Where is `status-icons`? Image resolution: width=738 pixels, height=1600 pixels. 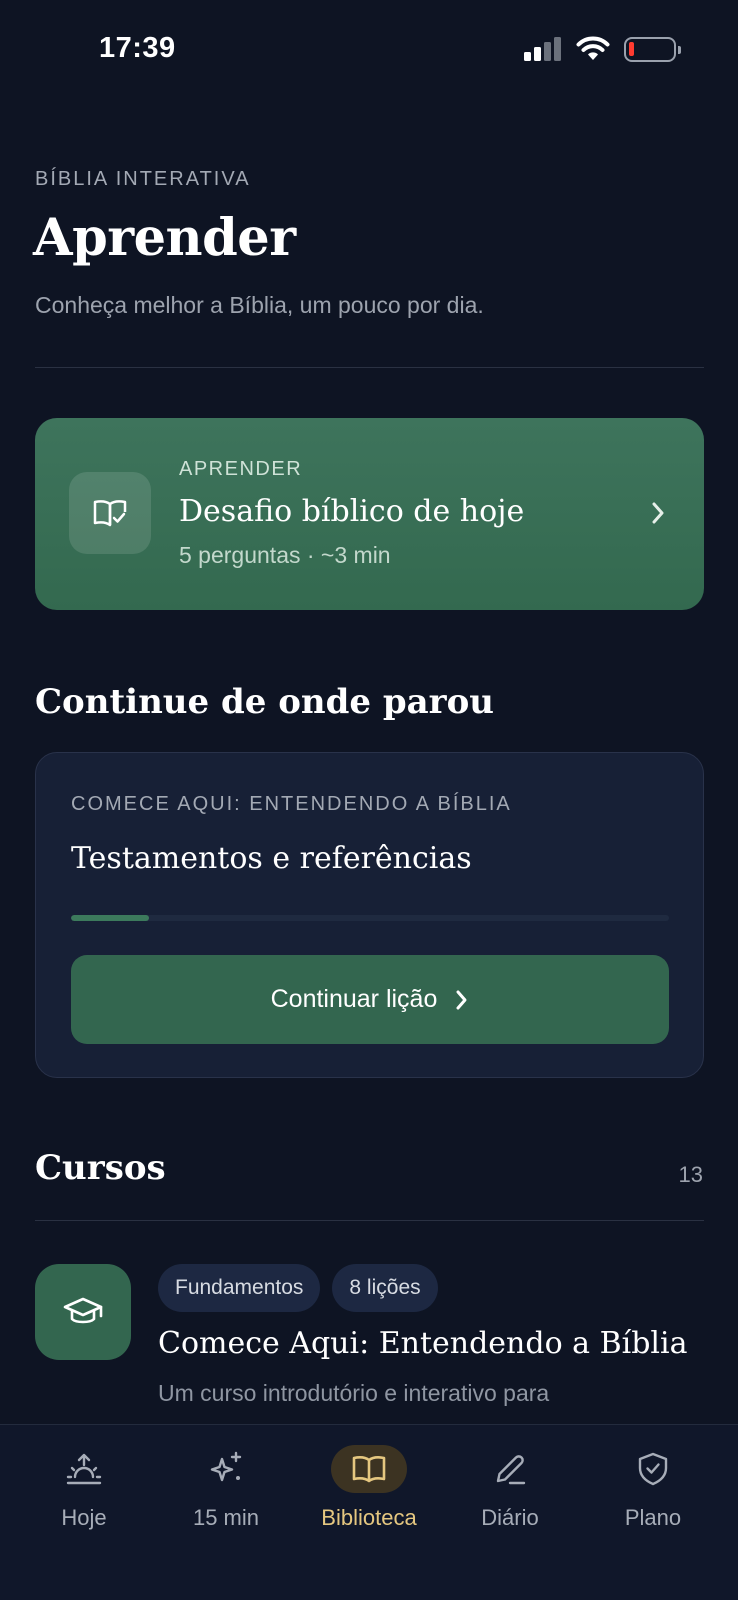 status-icons is located at coordinates (602, 49).